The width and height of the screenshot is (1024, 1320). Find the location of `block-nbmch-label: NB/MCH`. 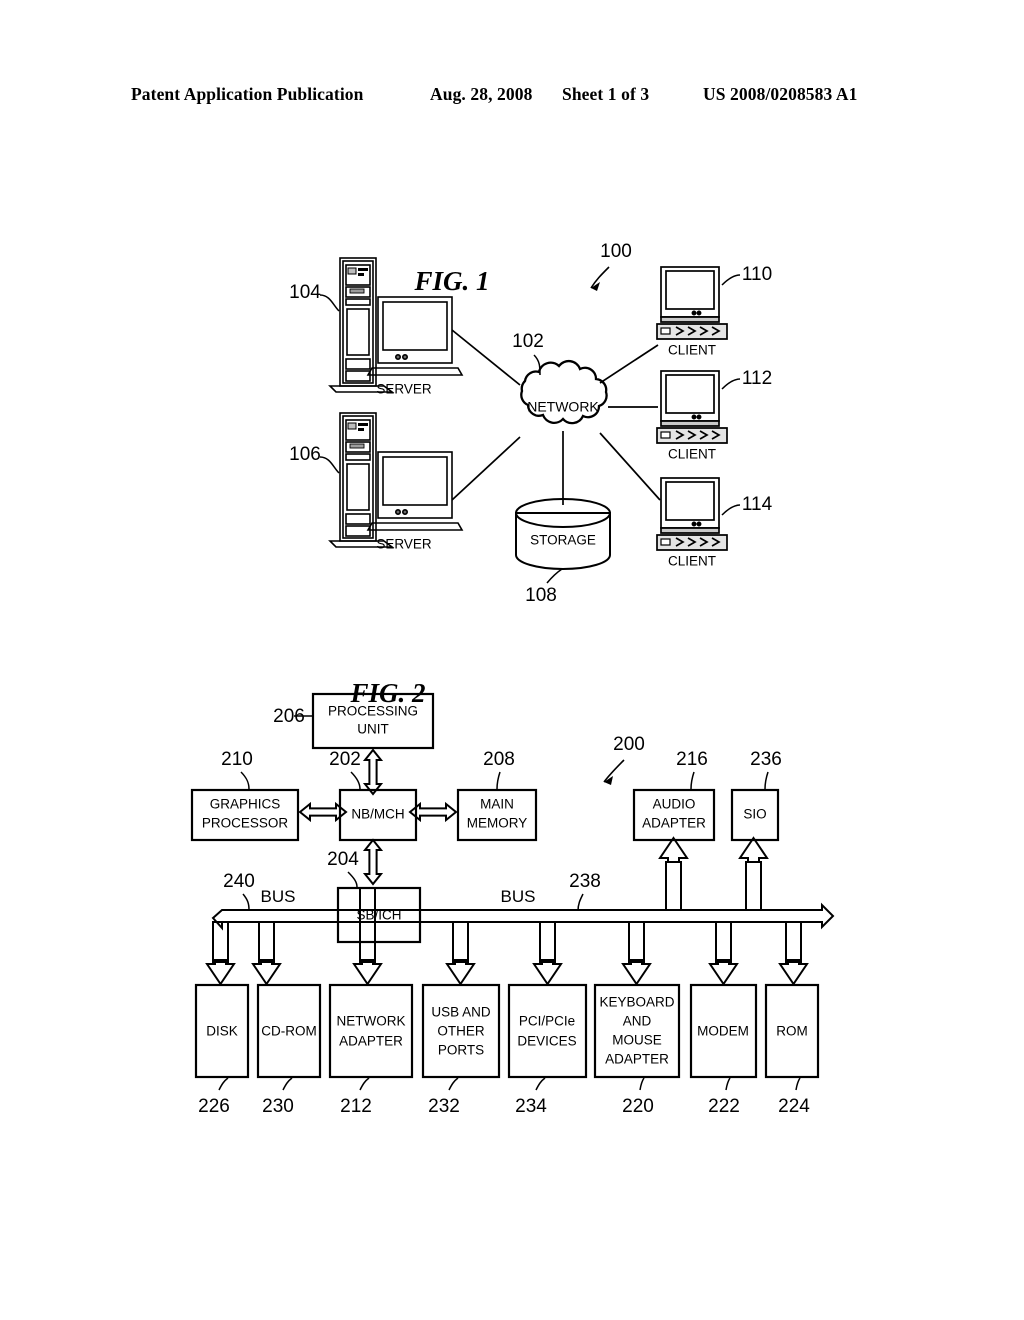

block-nbmch-label: NB/MCH is located at coordinates (377, 814).